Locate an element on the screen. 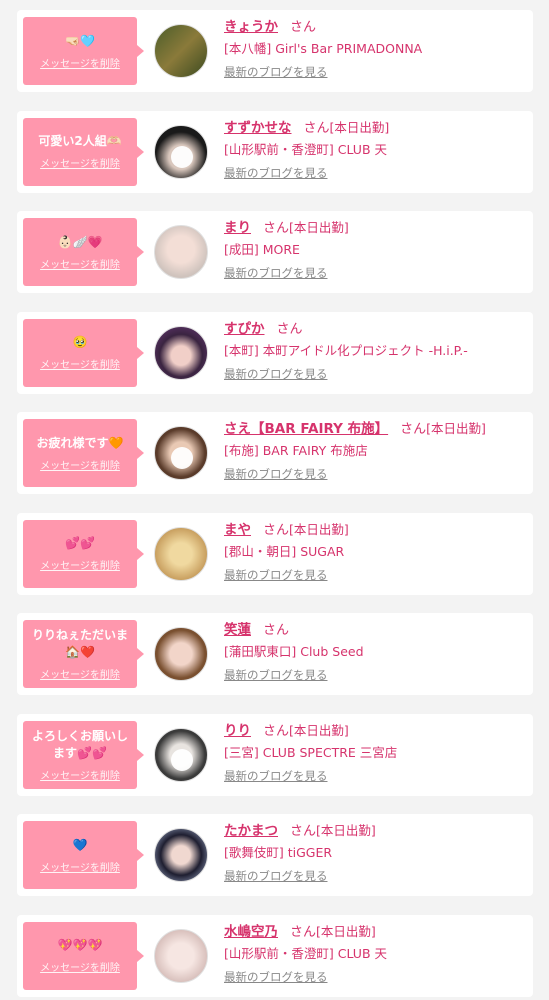 The width and height of the screenshot is (549, 1000). cast-info: まや さん[本日出勤] [郡山・朝日] SUGAR 最新のブログを見る is located at coordinates (374, 553).